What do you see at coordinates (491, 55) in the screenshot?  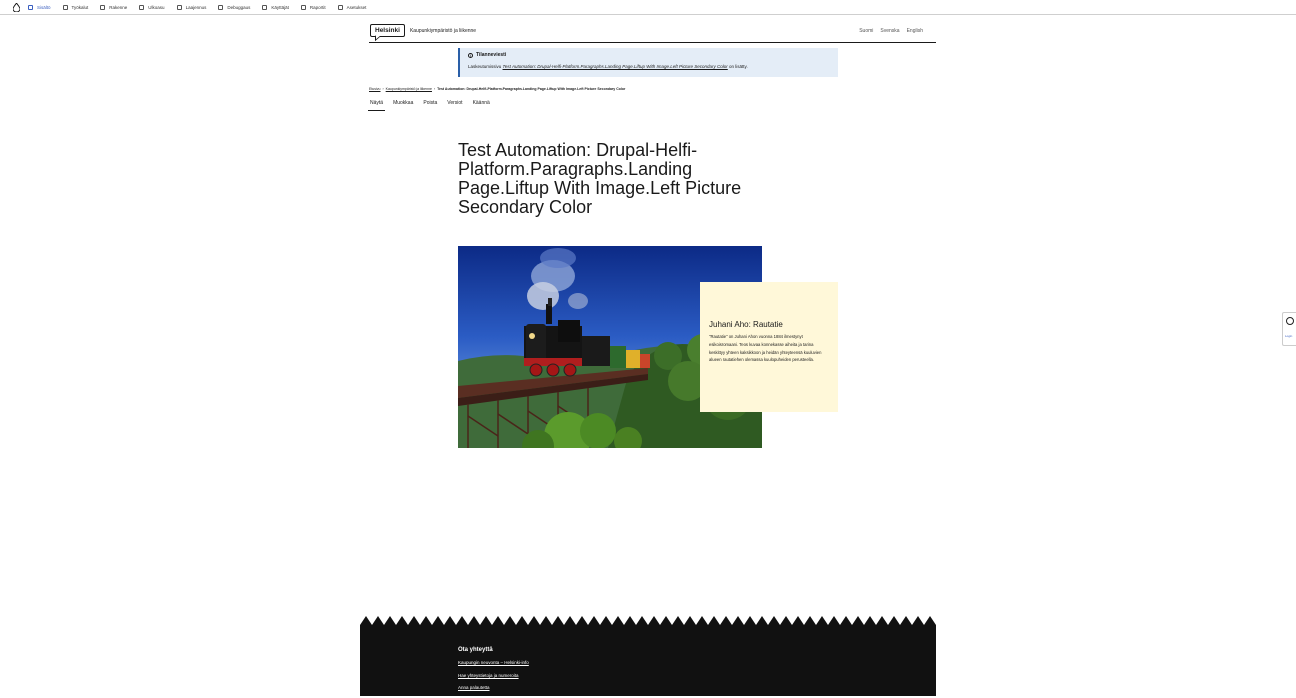 I see `status-title: Tilanneviesti` at bounding box center [491, 55].